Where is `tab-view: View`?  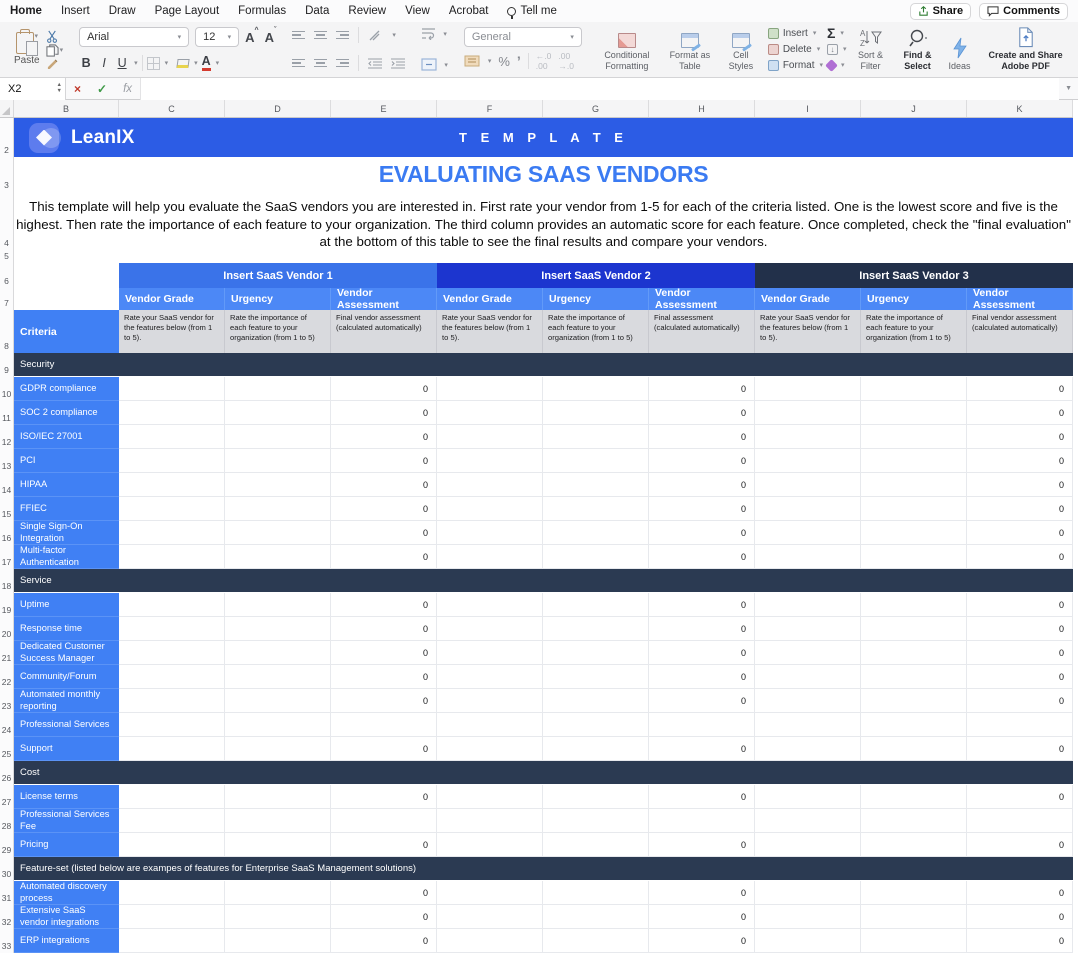
tab-view: View is located at coordinates (417, 11).